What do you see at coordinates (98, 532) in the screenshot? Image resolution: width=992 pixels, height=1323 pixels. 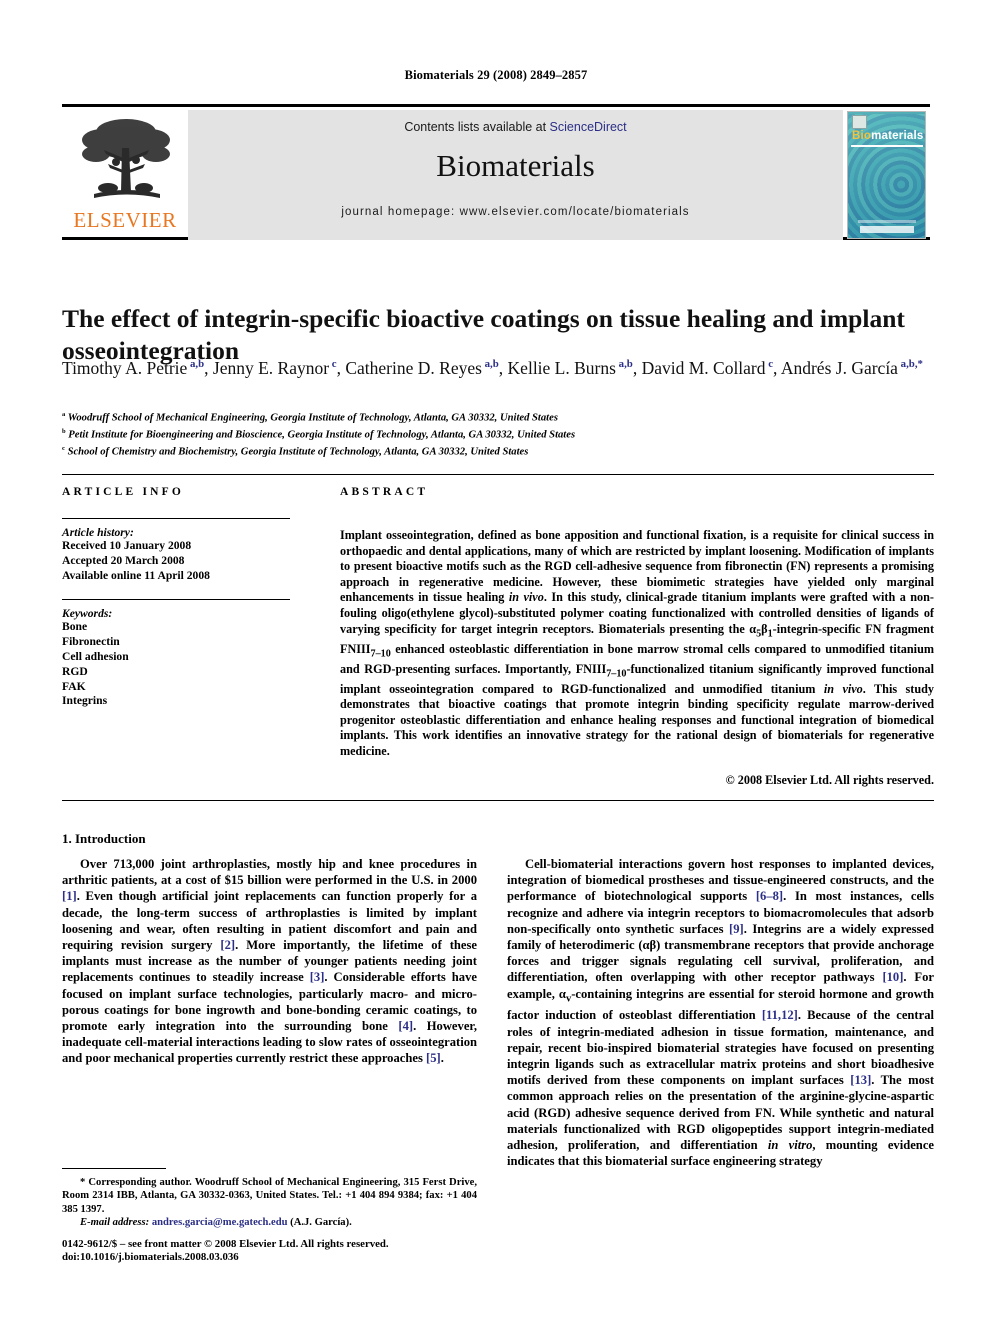 I see `article-history-label: Article history:` at bounding box center [98, 532].